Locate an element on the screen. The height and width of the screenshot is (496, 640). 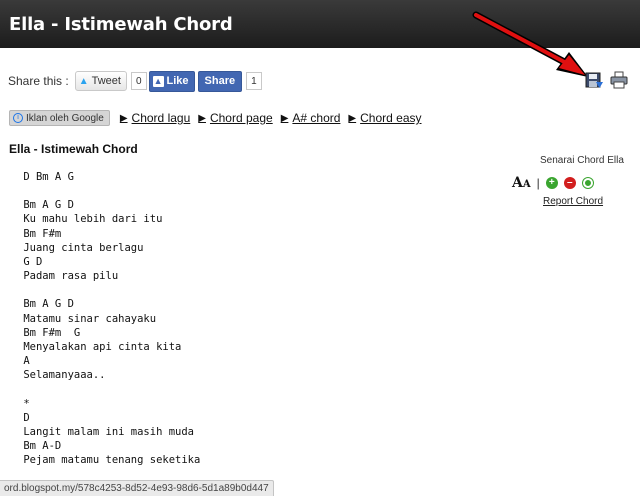
save-icon is located at coordinates (594, 80).